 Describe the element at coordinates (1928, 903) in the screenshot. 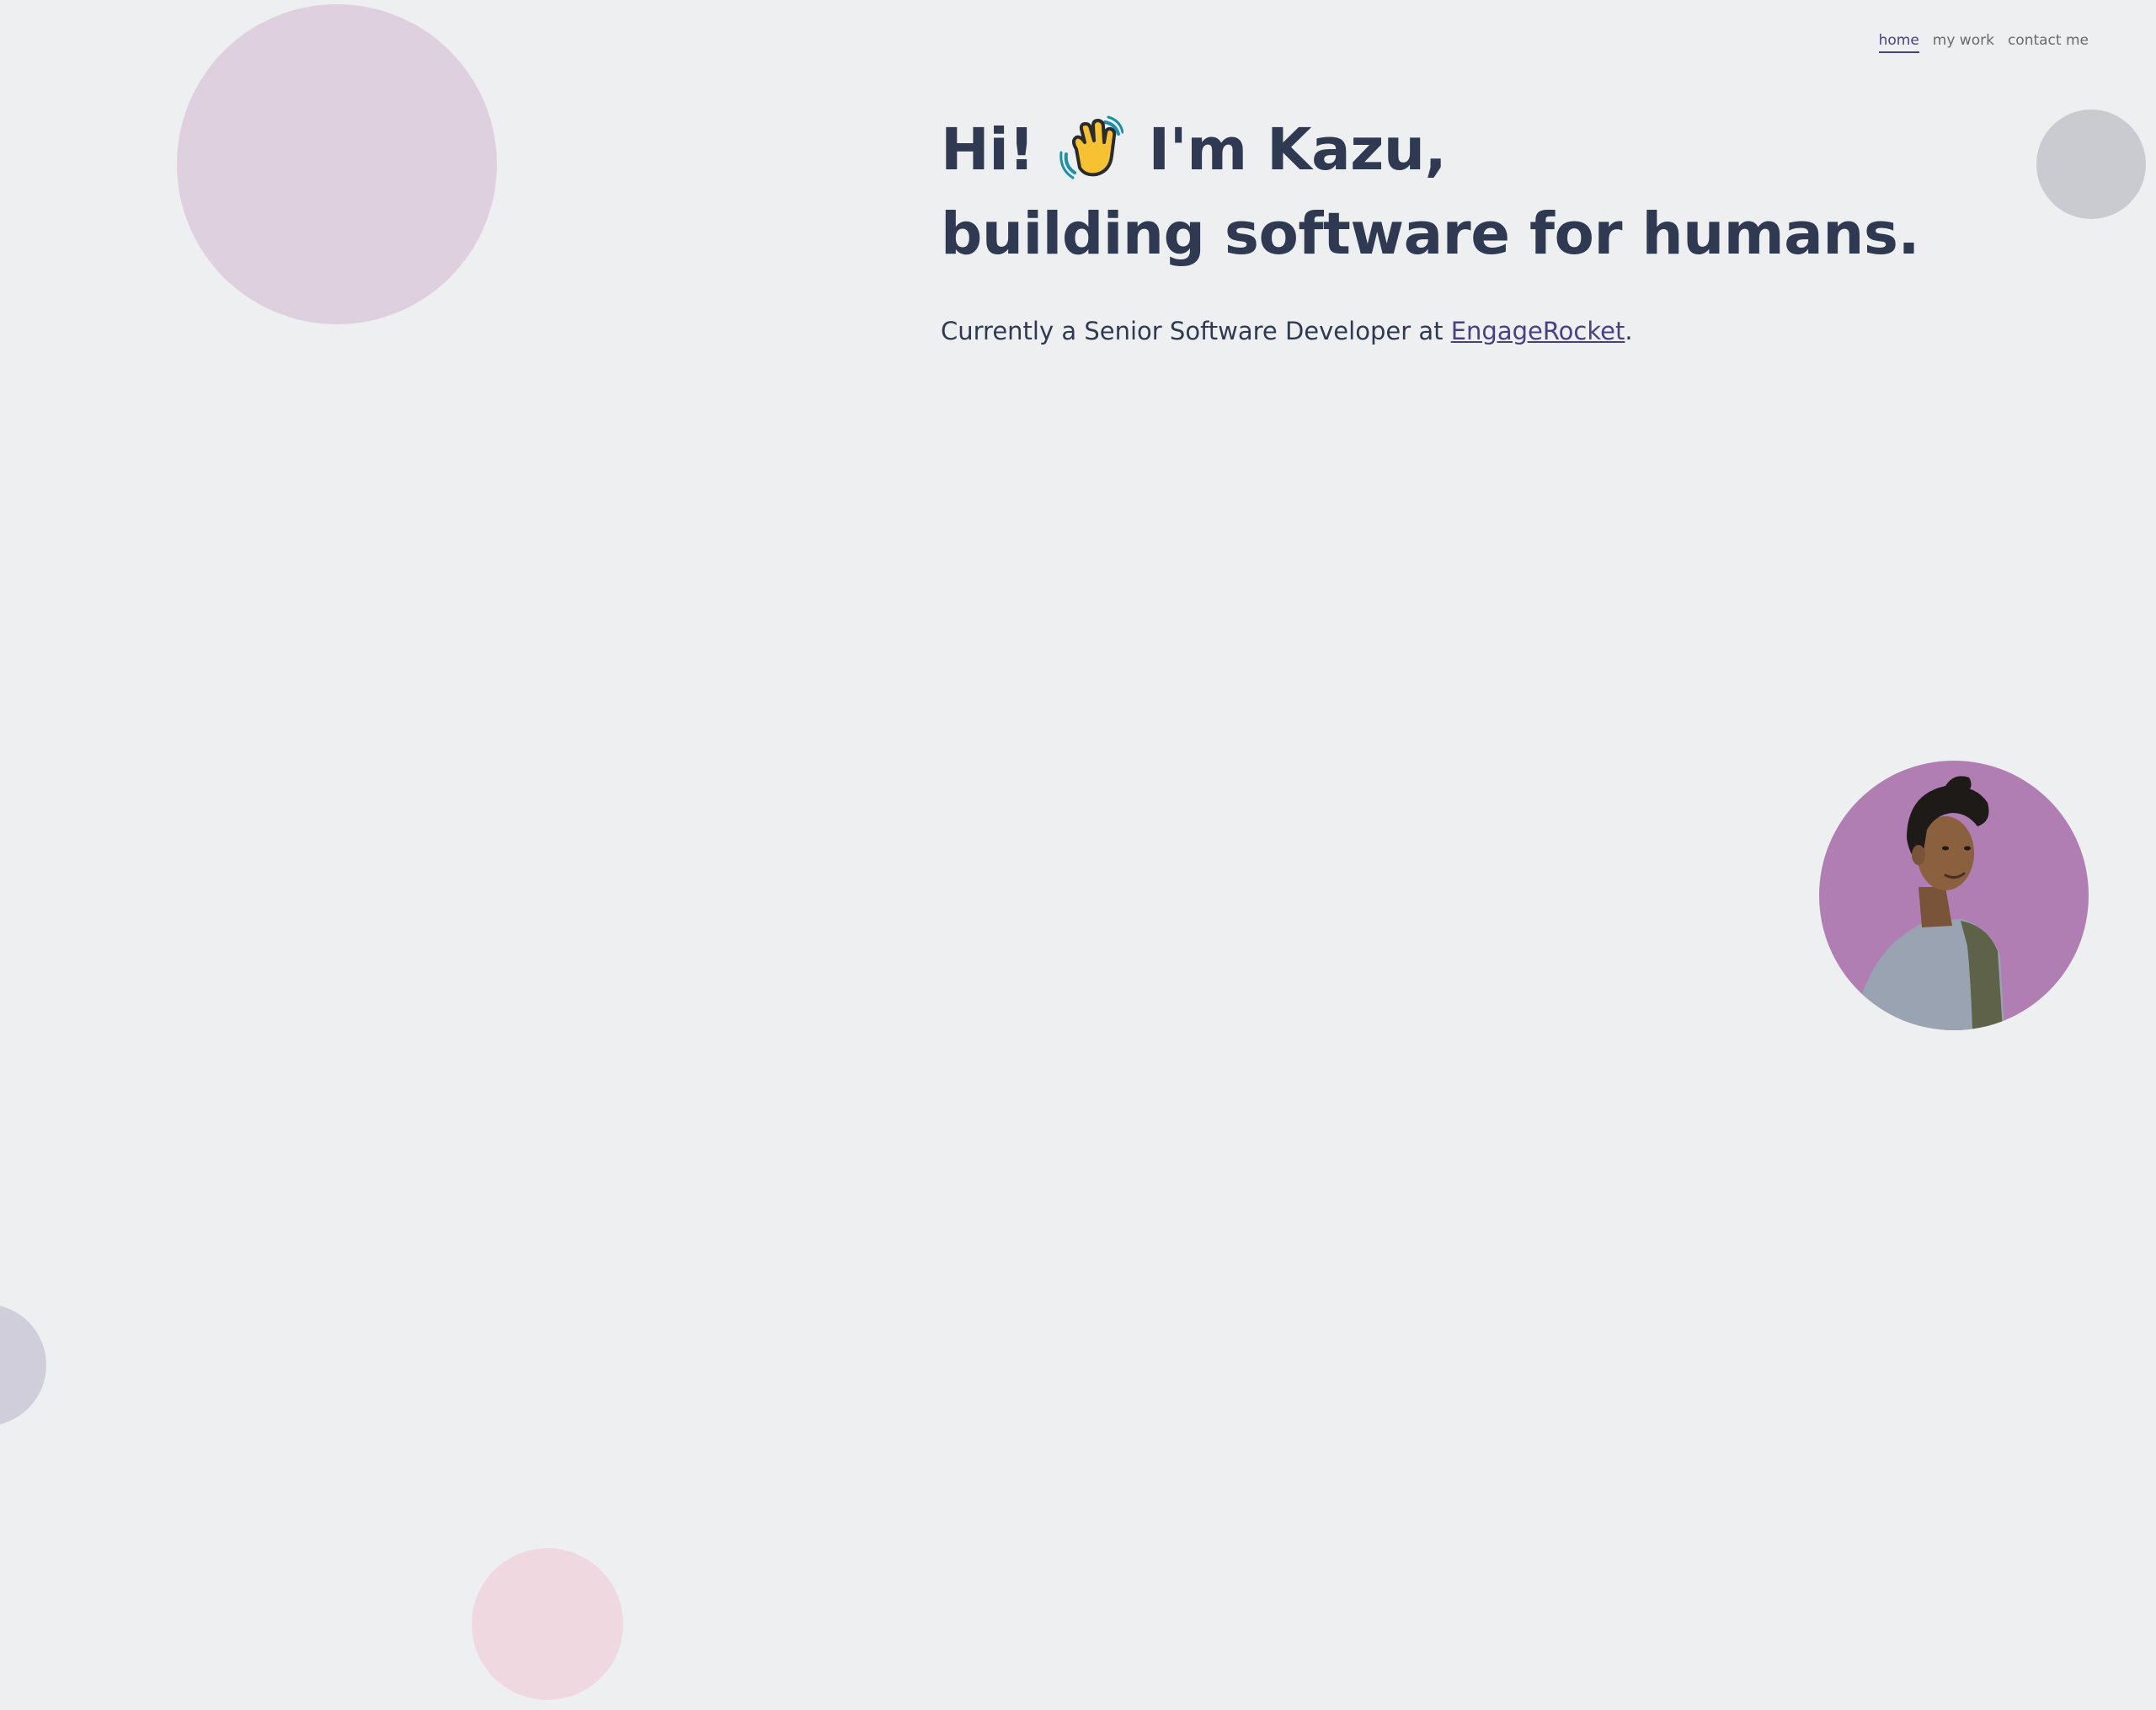

I see `profile-photo` at that location.